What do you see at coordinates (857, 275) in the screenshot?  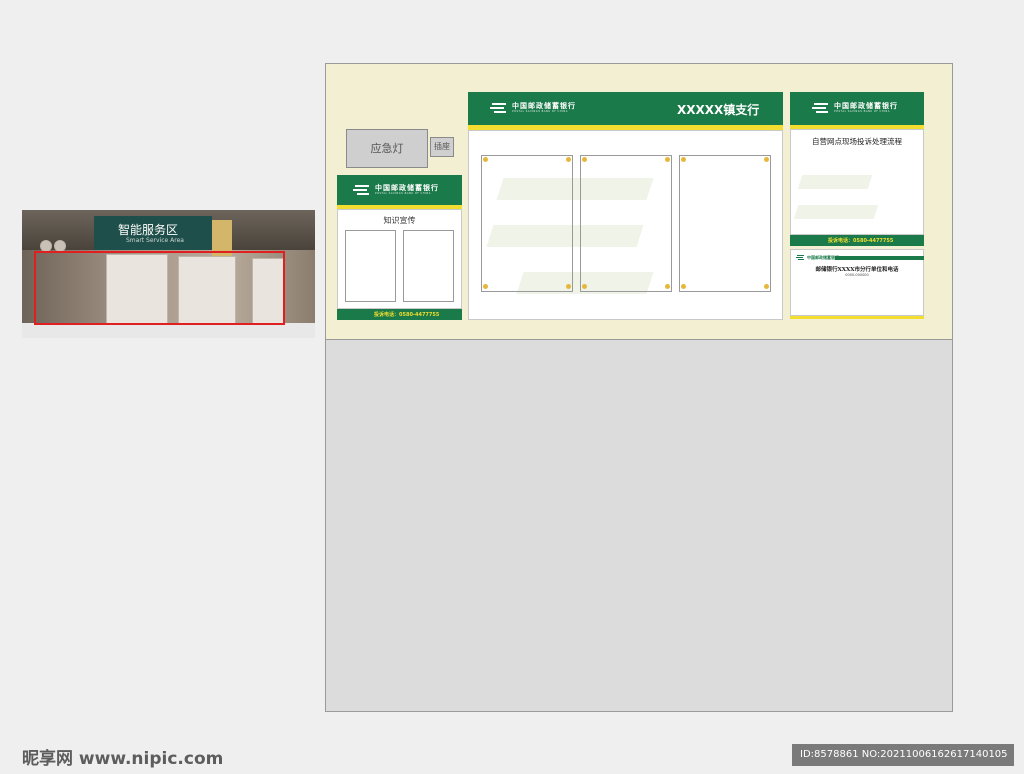 I see `right-sub-number: 0000-000000` at bounding box center [857, 275].